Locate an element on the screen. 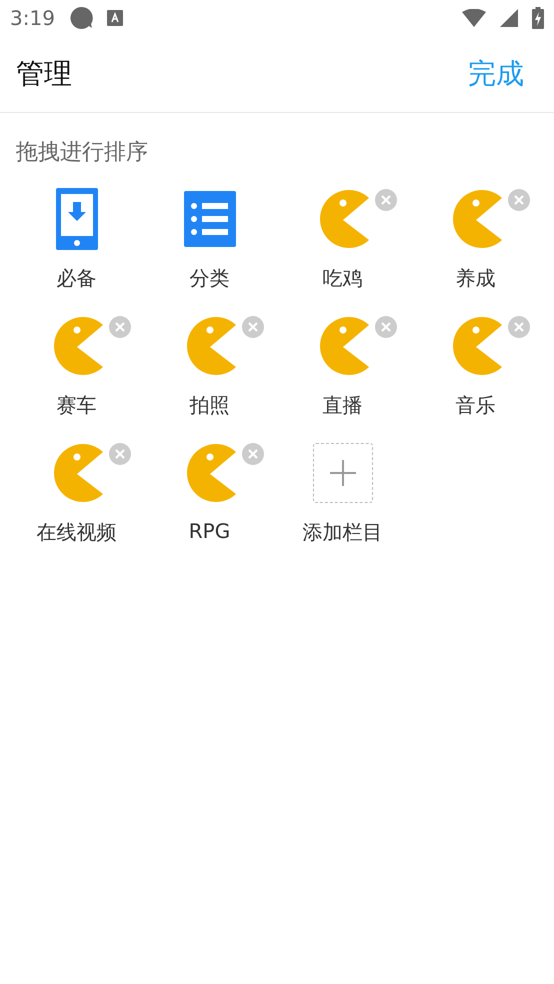  add-button is located at coordinates (342, 473).